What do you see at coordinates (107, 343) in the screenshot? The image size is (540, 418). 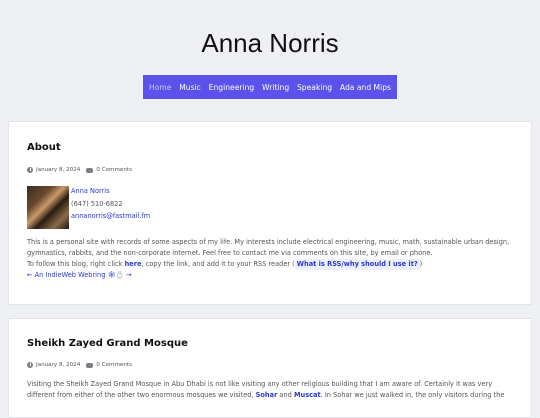 I see `post-title: Sheikh Zayed Grand Mosque` at bounding box center [107, 343].